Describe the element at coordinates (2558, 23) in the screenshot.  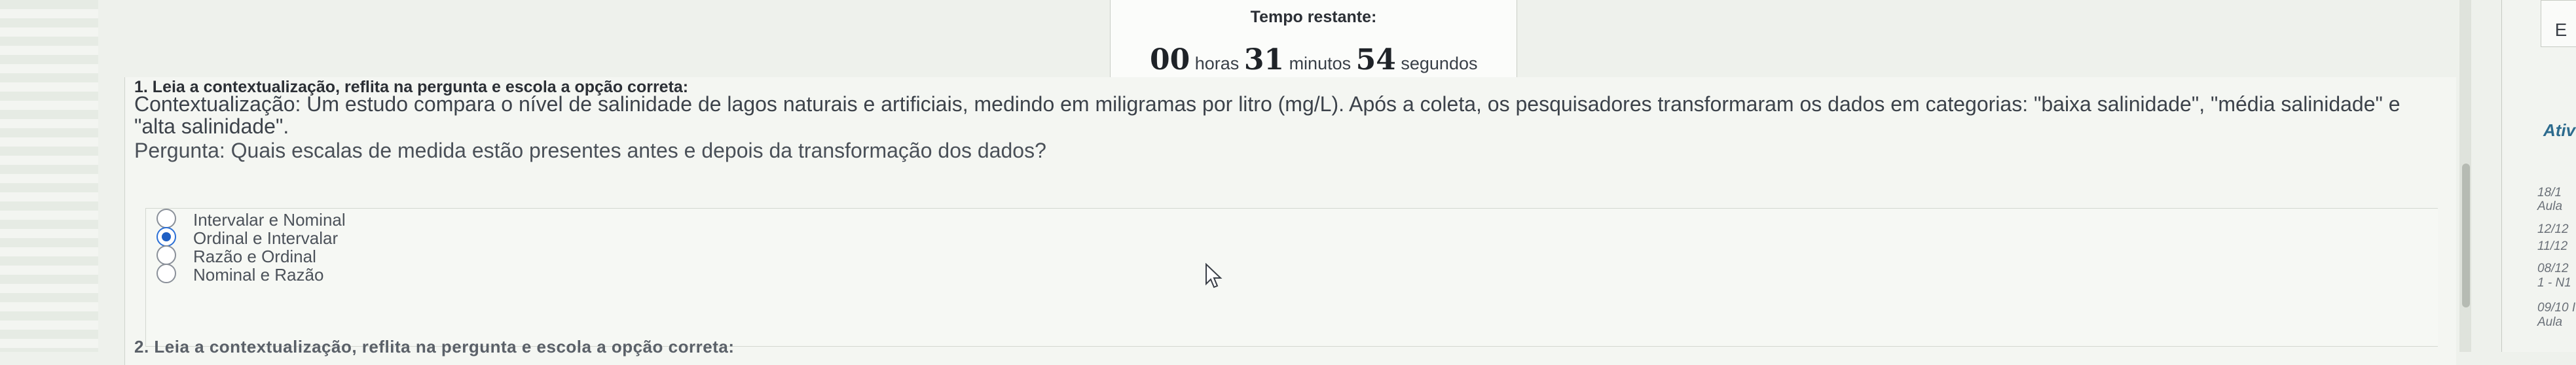
I see `side-top-button: E` at that location.